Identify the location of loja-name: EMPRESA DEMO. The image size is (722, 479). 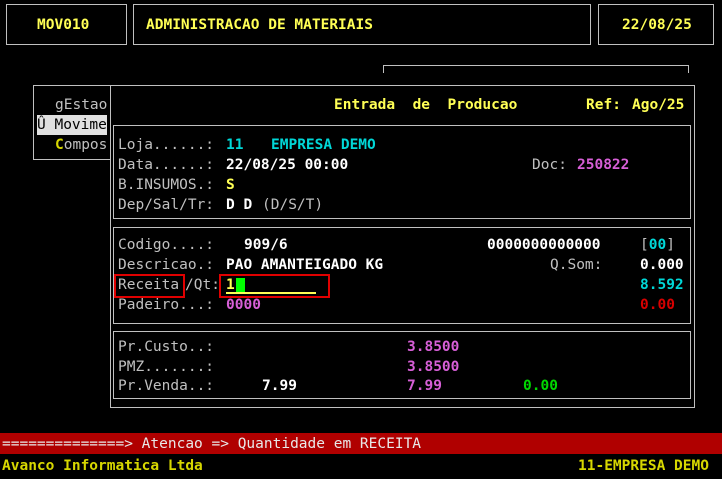
(323, 145).